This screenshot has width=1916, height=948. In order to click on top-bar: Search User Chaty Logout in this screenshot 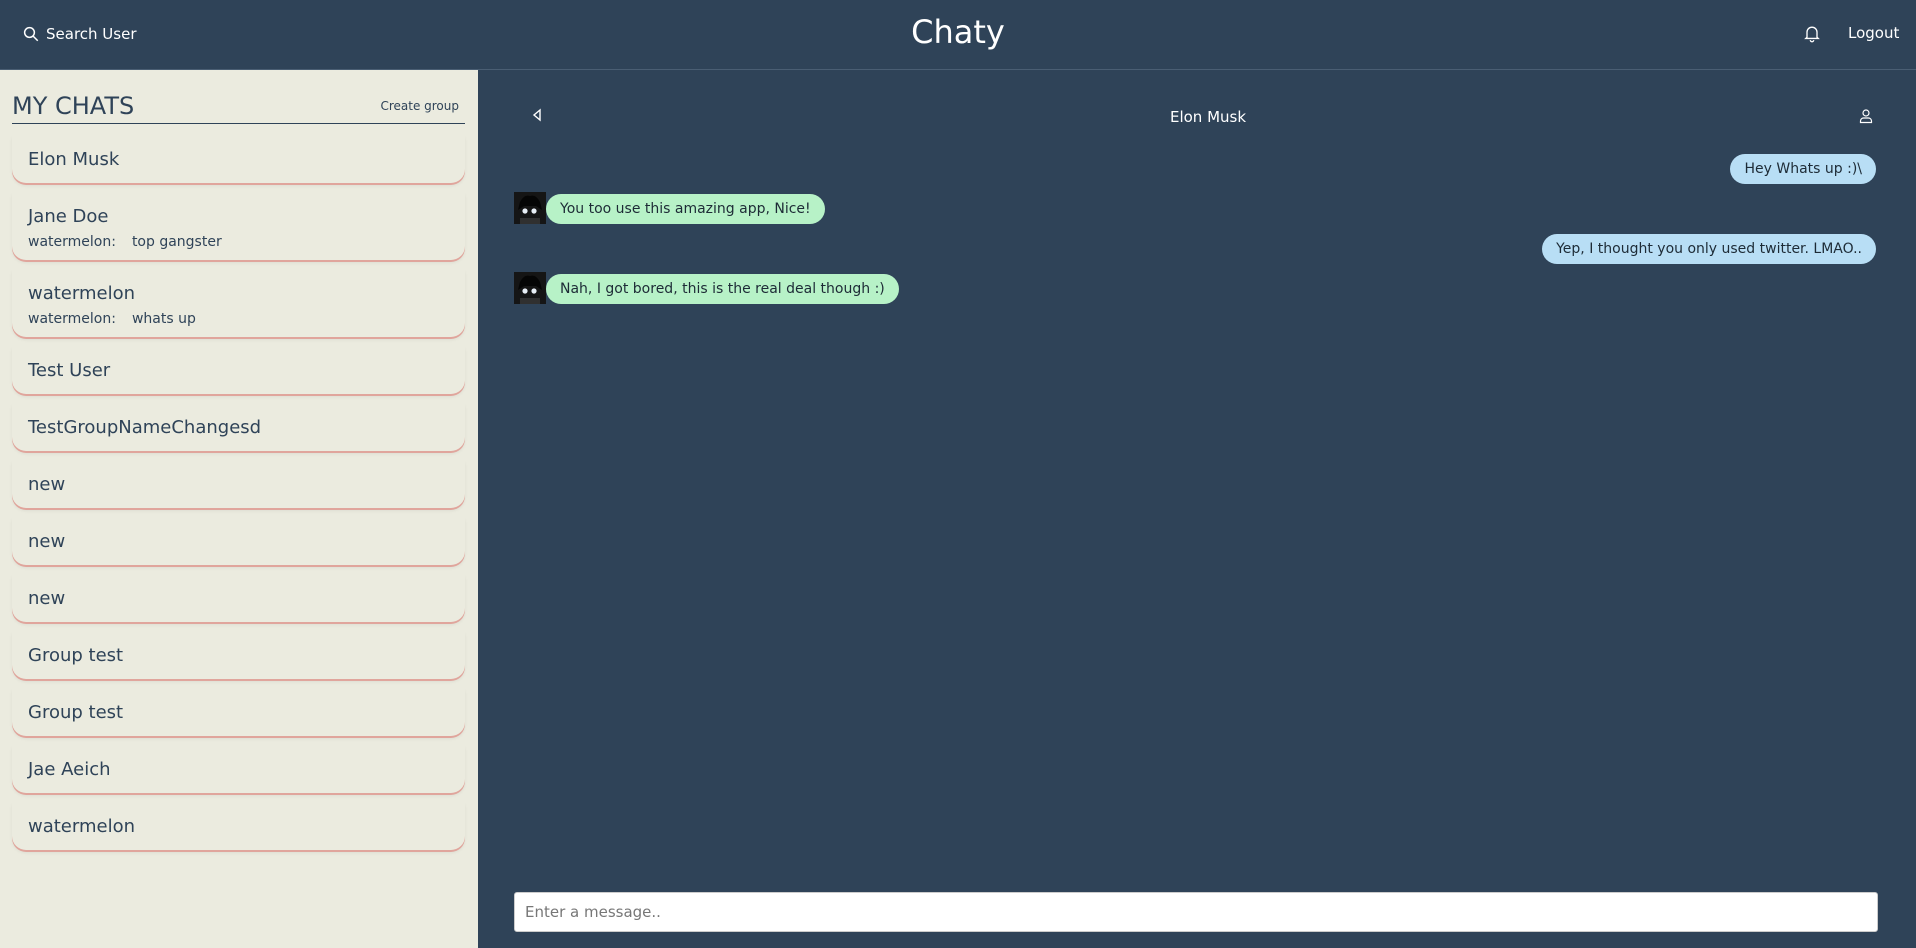, I will do `click(958, 35)`.